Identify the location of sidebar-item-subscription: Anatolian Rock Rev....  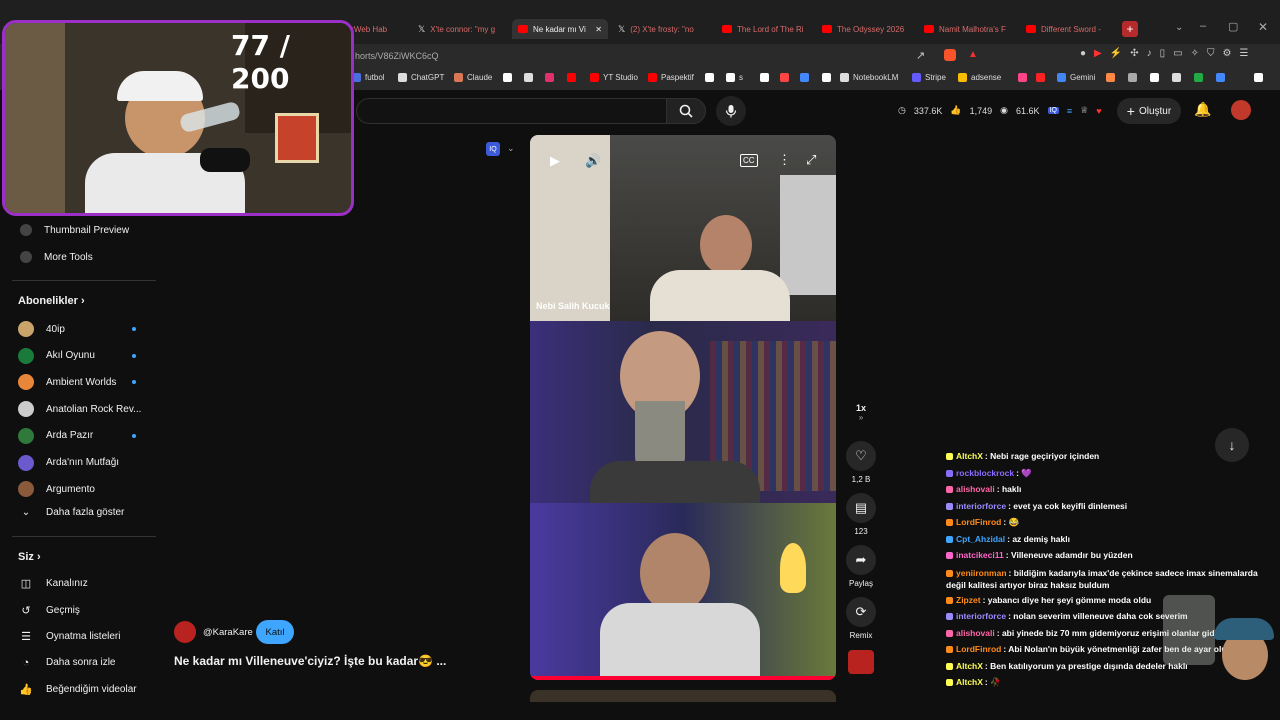
(79, 409).